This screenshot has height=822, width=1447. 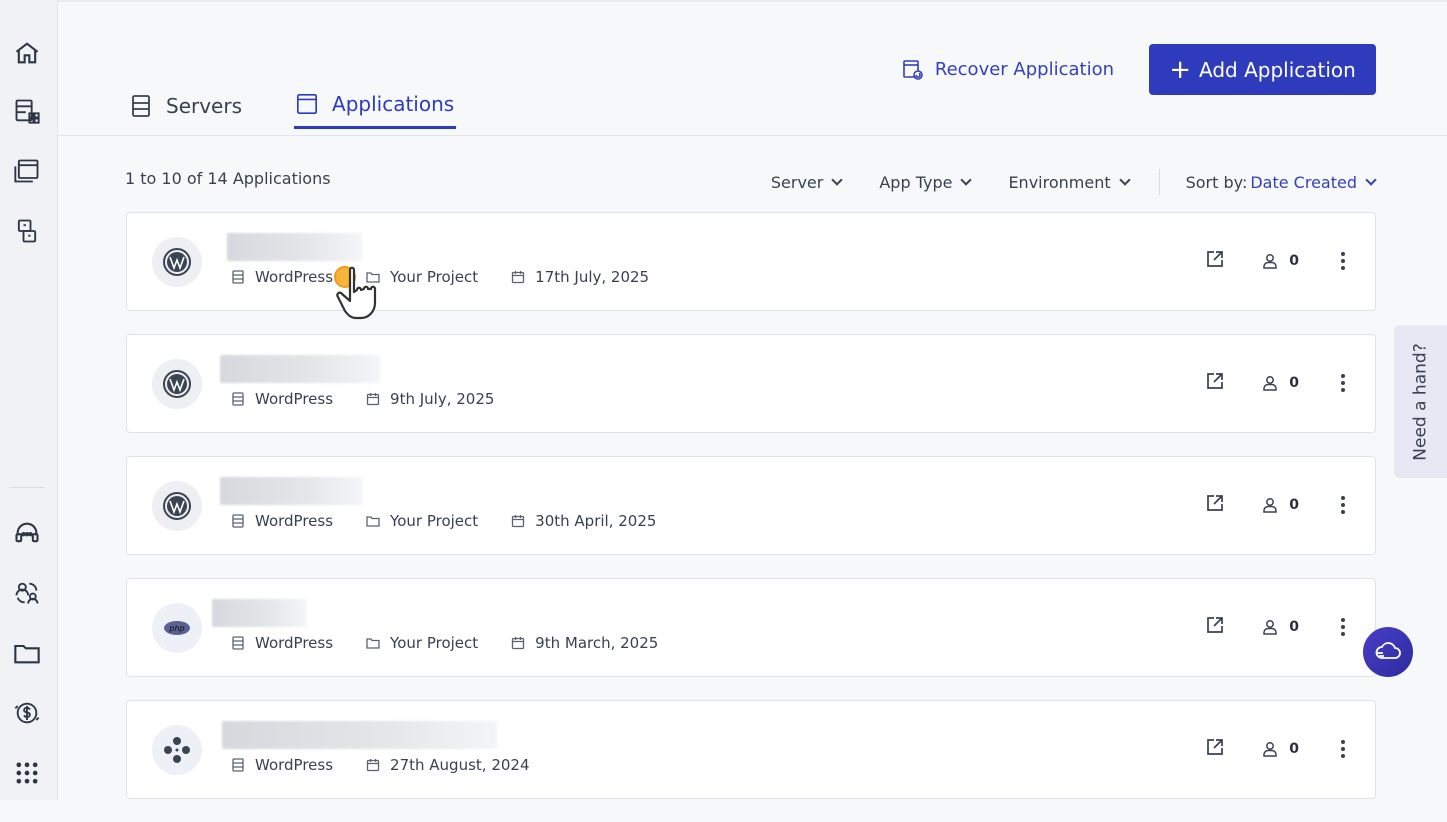 I want to click on app-date: 9th March, 2025, so click(x=584, y=643).